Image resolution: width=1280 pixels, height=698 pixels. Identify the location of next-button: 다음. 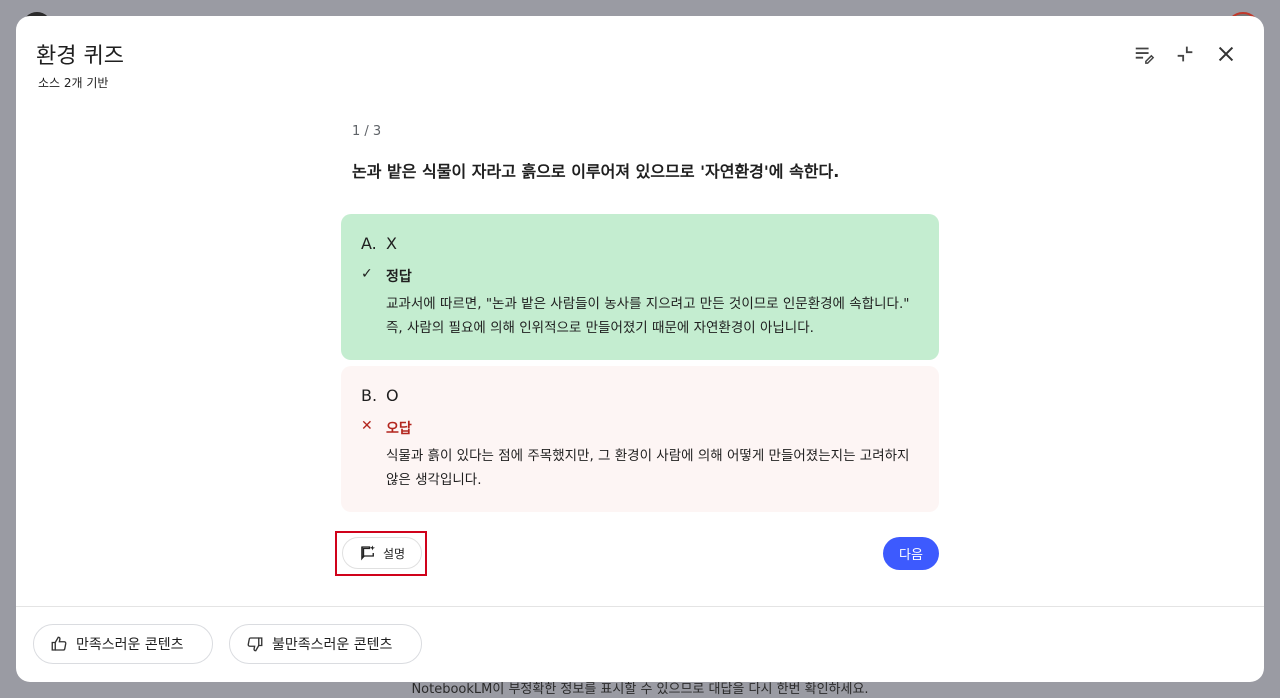
(911, 553).